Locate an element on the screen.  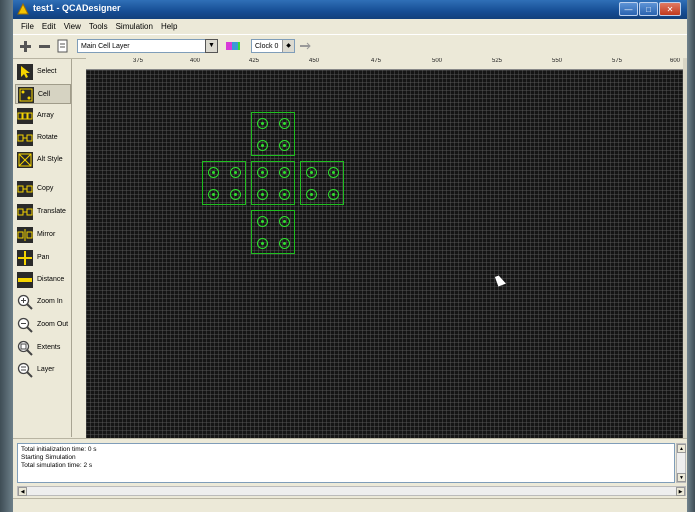
alt-style-icon is located at coordinates (25, 160).